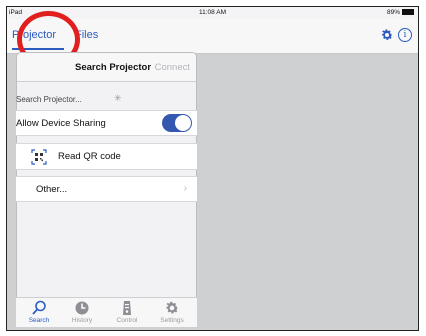 This screenshot has height=336, width=426. I want to click on other-row: Other... ›, so click(106, 189).